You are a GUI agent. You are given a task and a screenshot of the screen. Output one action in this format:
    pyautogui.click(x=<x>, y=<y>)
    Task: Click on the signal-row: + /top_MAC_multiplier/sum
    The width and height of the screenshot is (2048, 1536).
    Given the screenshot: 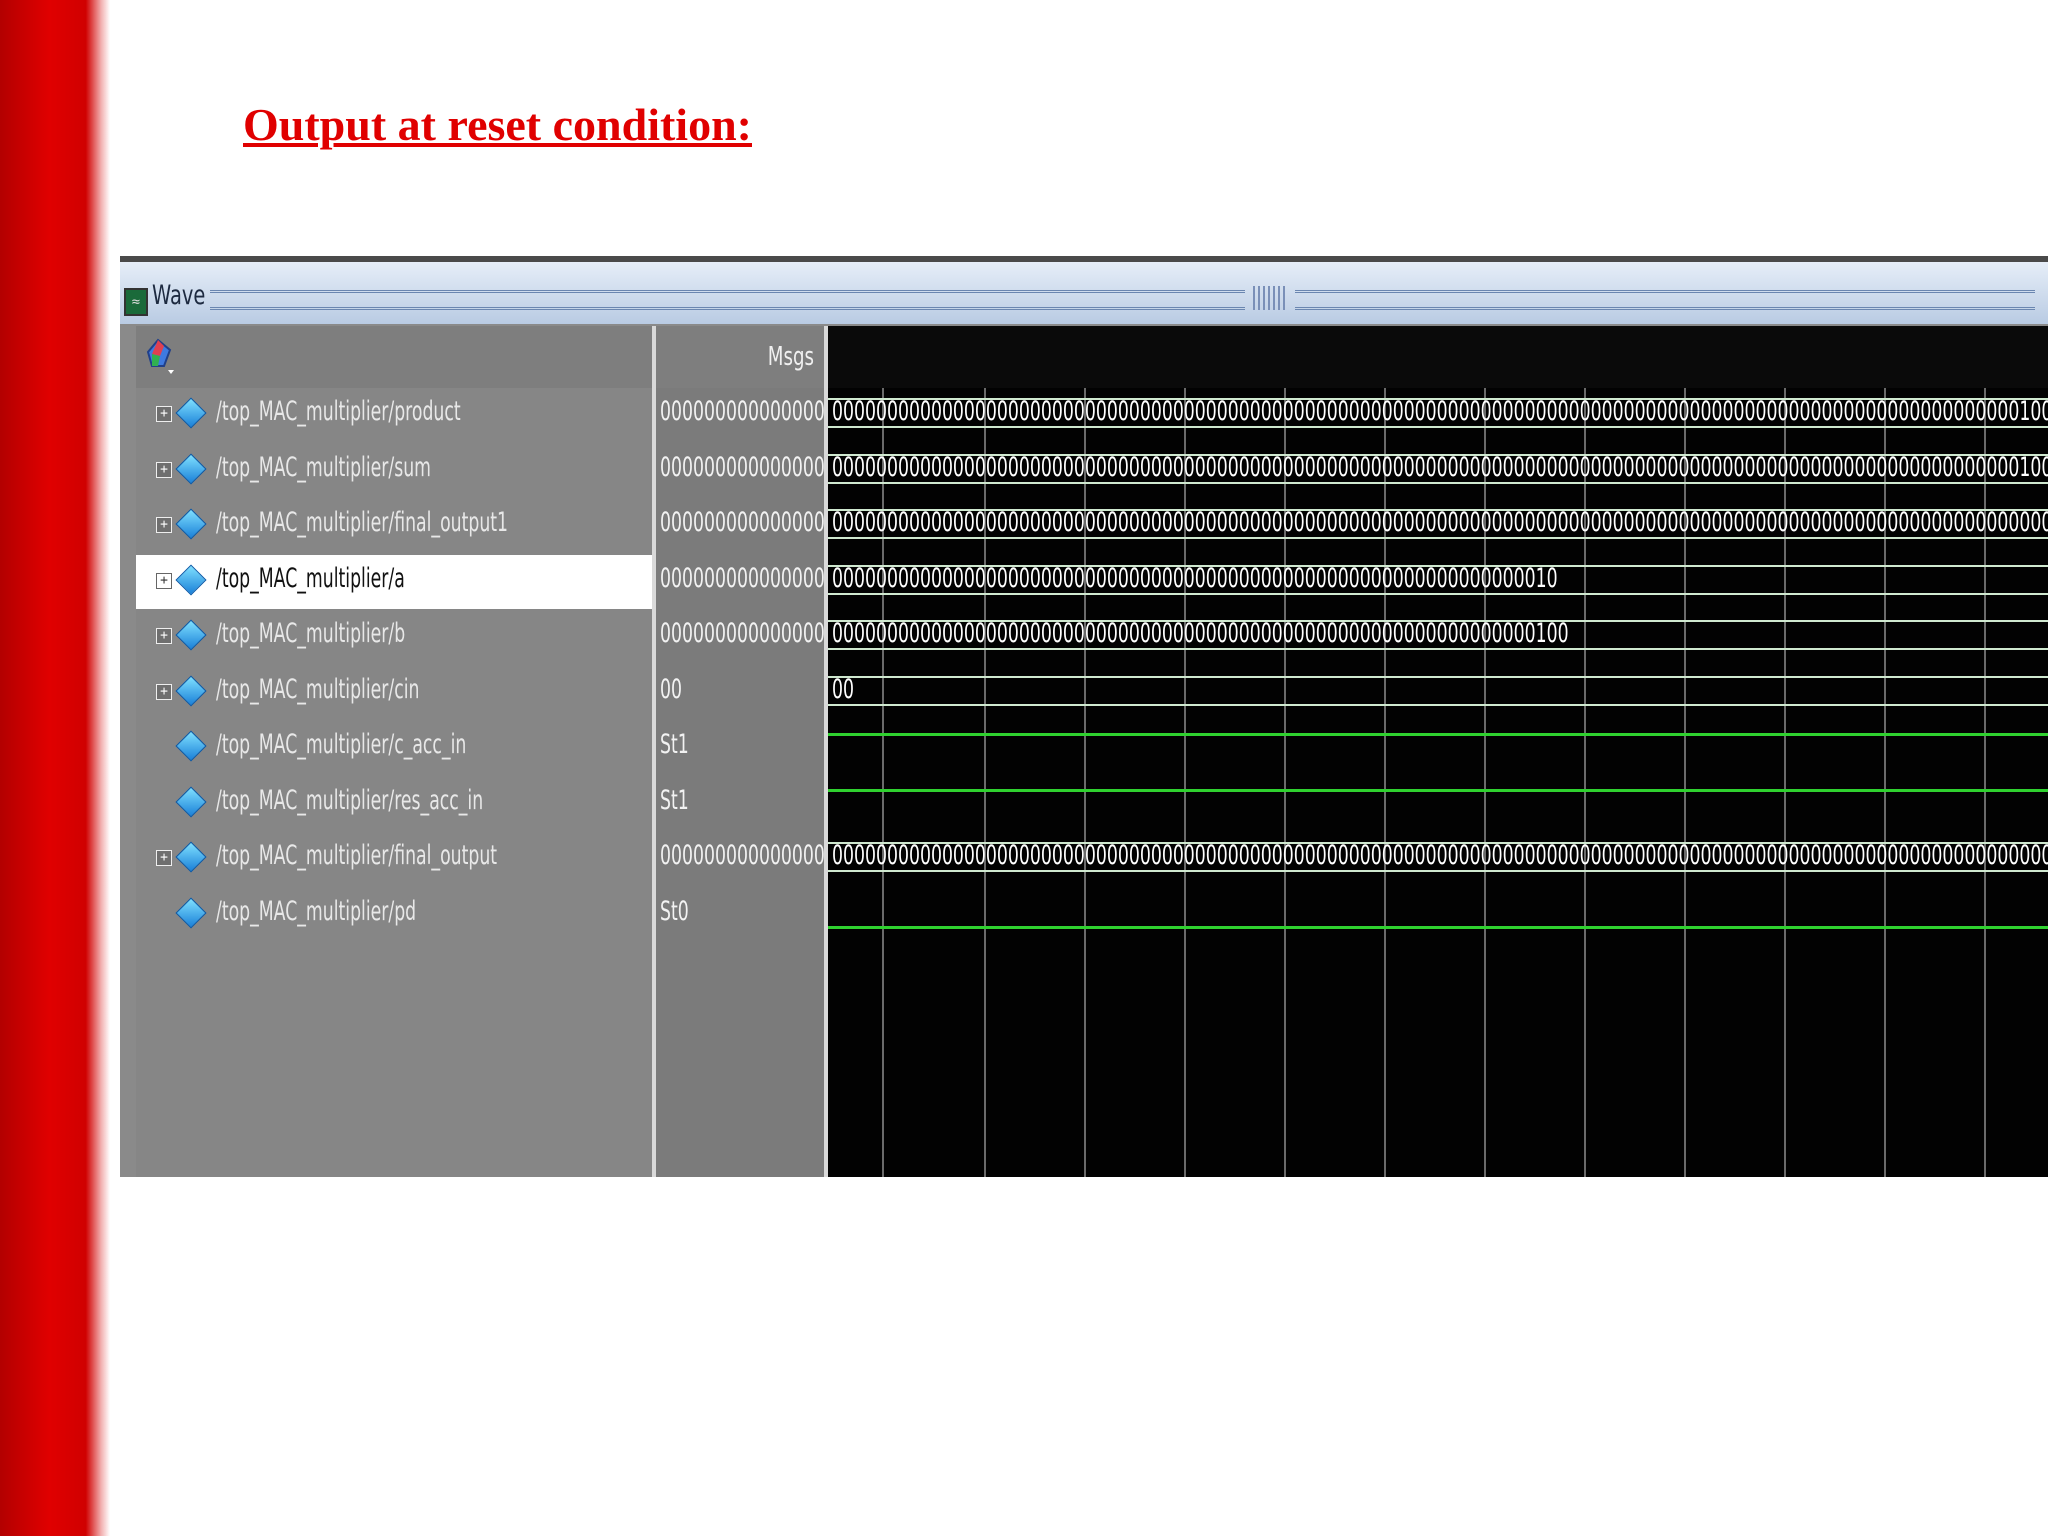 What is the action you would take?
    pyautogui.click(x=394, y=471)
    